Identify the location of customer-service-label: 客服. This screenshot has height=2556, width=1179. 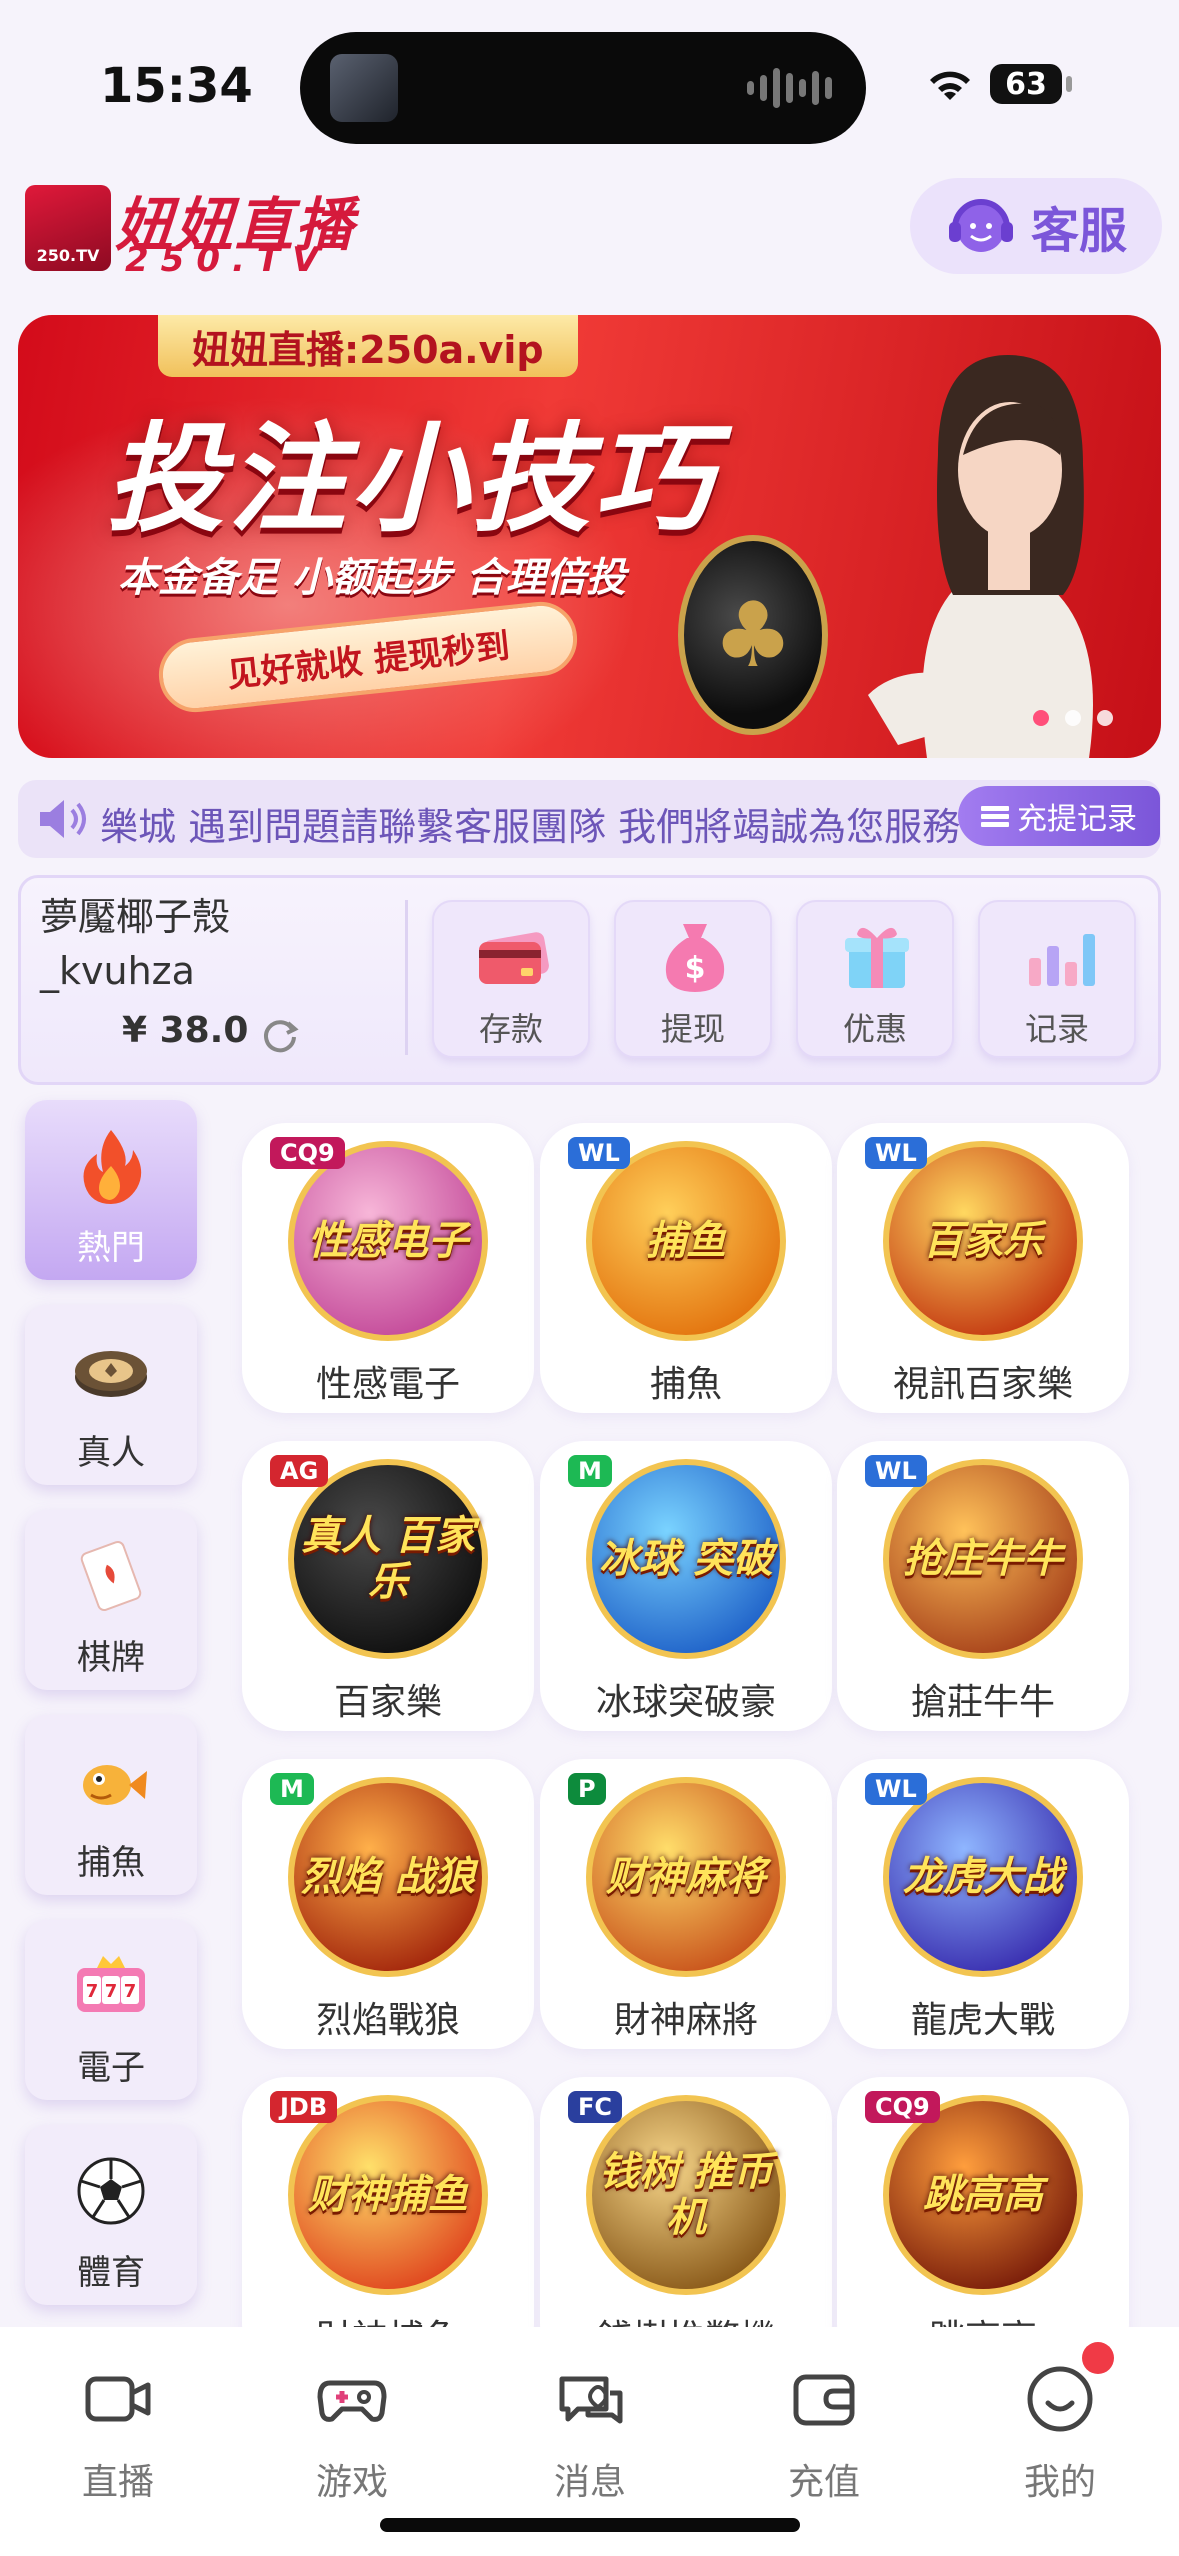
(1078, 231).